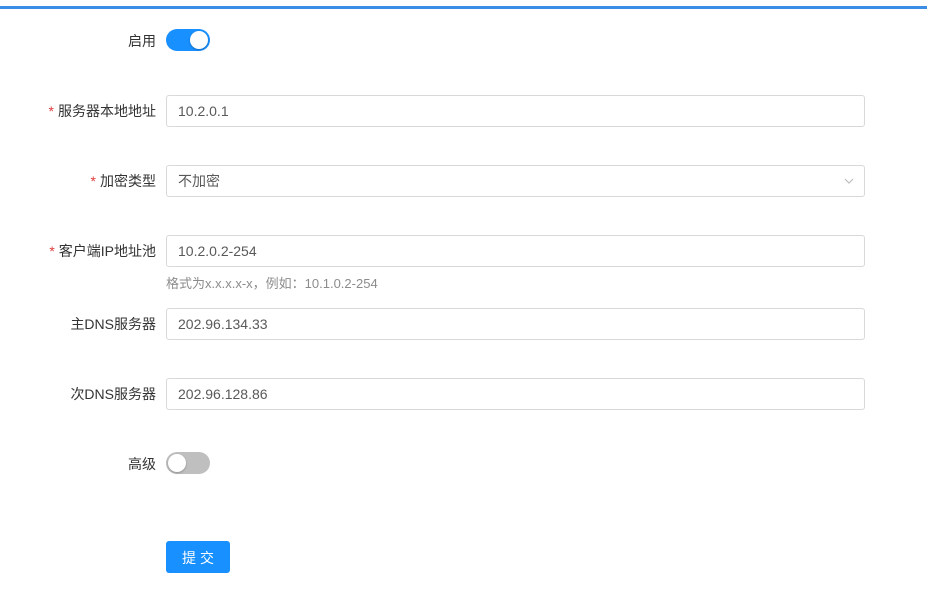  I want to click on client-ip-pool-input: 10.2.0.2-254, so click(515, 251).